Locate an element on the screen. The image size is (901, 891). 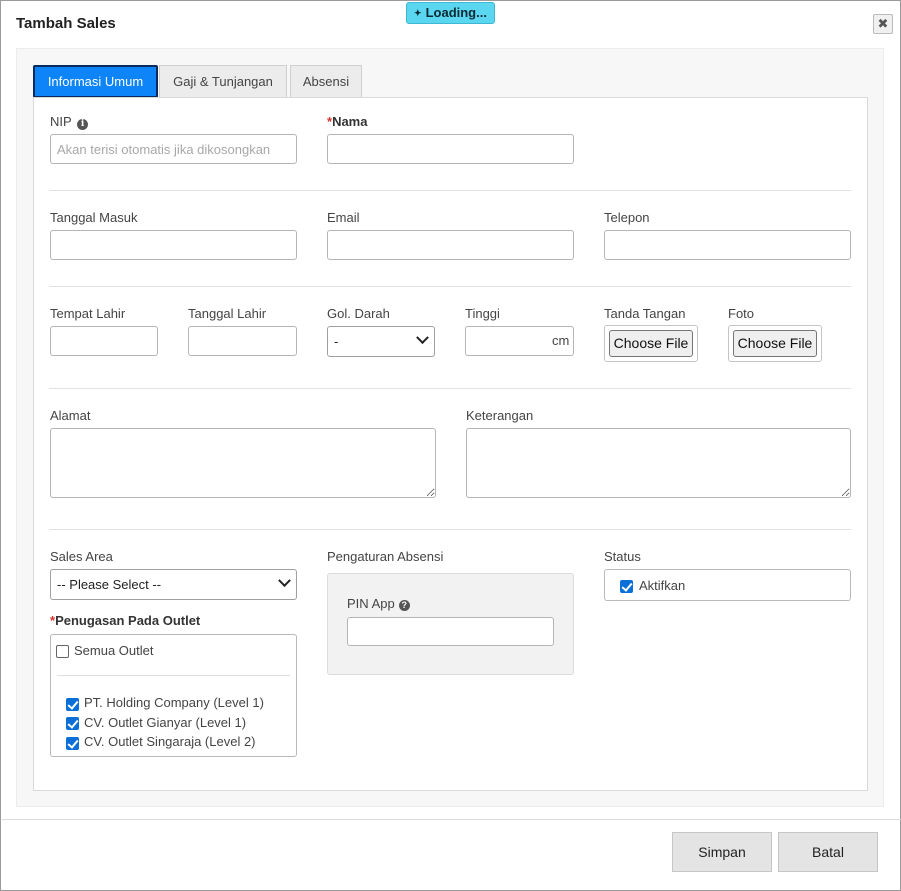
outlet-item-label: PT. Holding Company (Level 1) is located at coordinates (174, 702).